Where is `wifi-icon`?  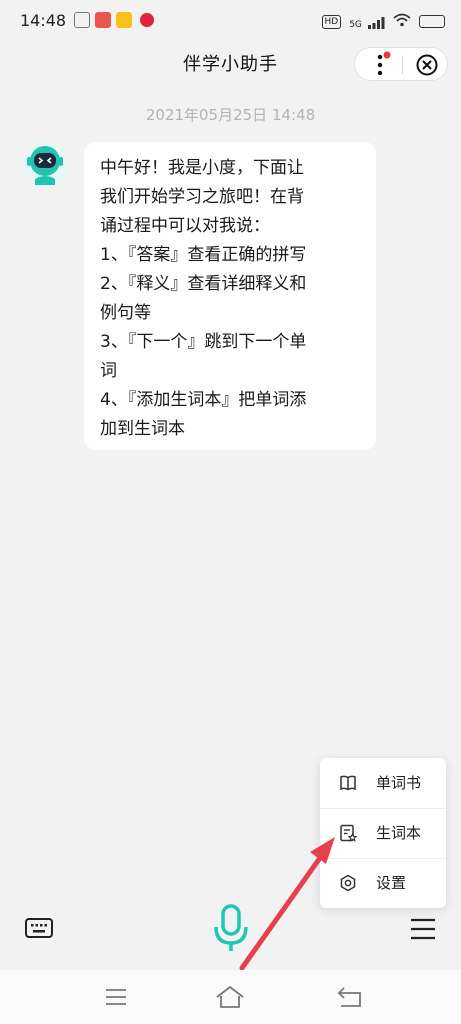
wifi-icon is located at coordinates (402, 21).